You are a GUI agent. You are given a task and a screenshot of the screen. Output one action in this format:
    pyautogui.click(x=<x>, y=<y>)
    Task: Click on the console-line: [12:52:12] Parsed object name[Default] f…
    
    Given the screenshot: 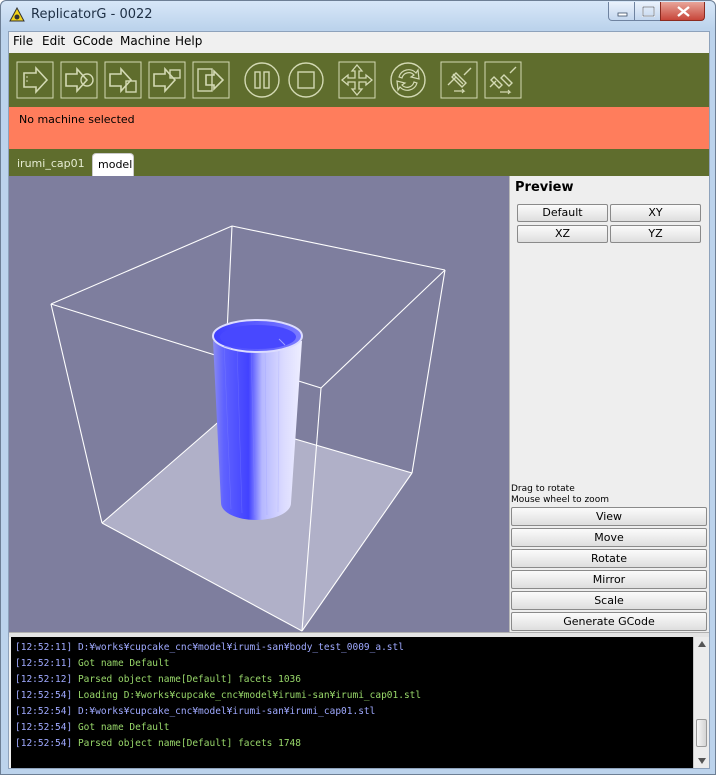 What is the action you would take?
    pyautogui.click(x=158, y=679)
    